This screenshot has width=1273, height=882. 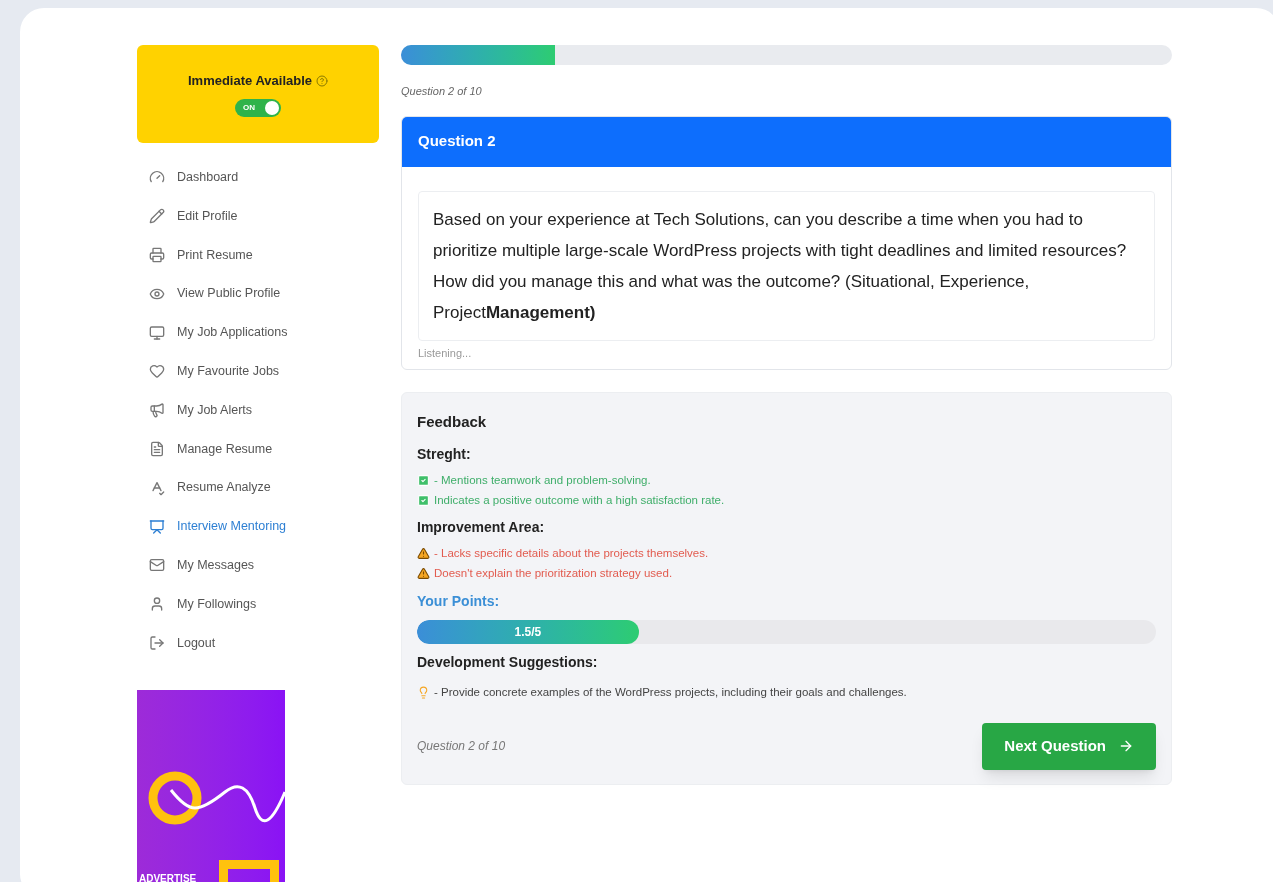 What do you see at coordinates (157, 642) in the screenshot?
I see `logout-icon` at bounding box center [157, 642].